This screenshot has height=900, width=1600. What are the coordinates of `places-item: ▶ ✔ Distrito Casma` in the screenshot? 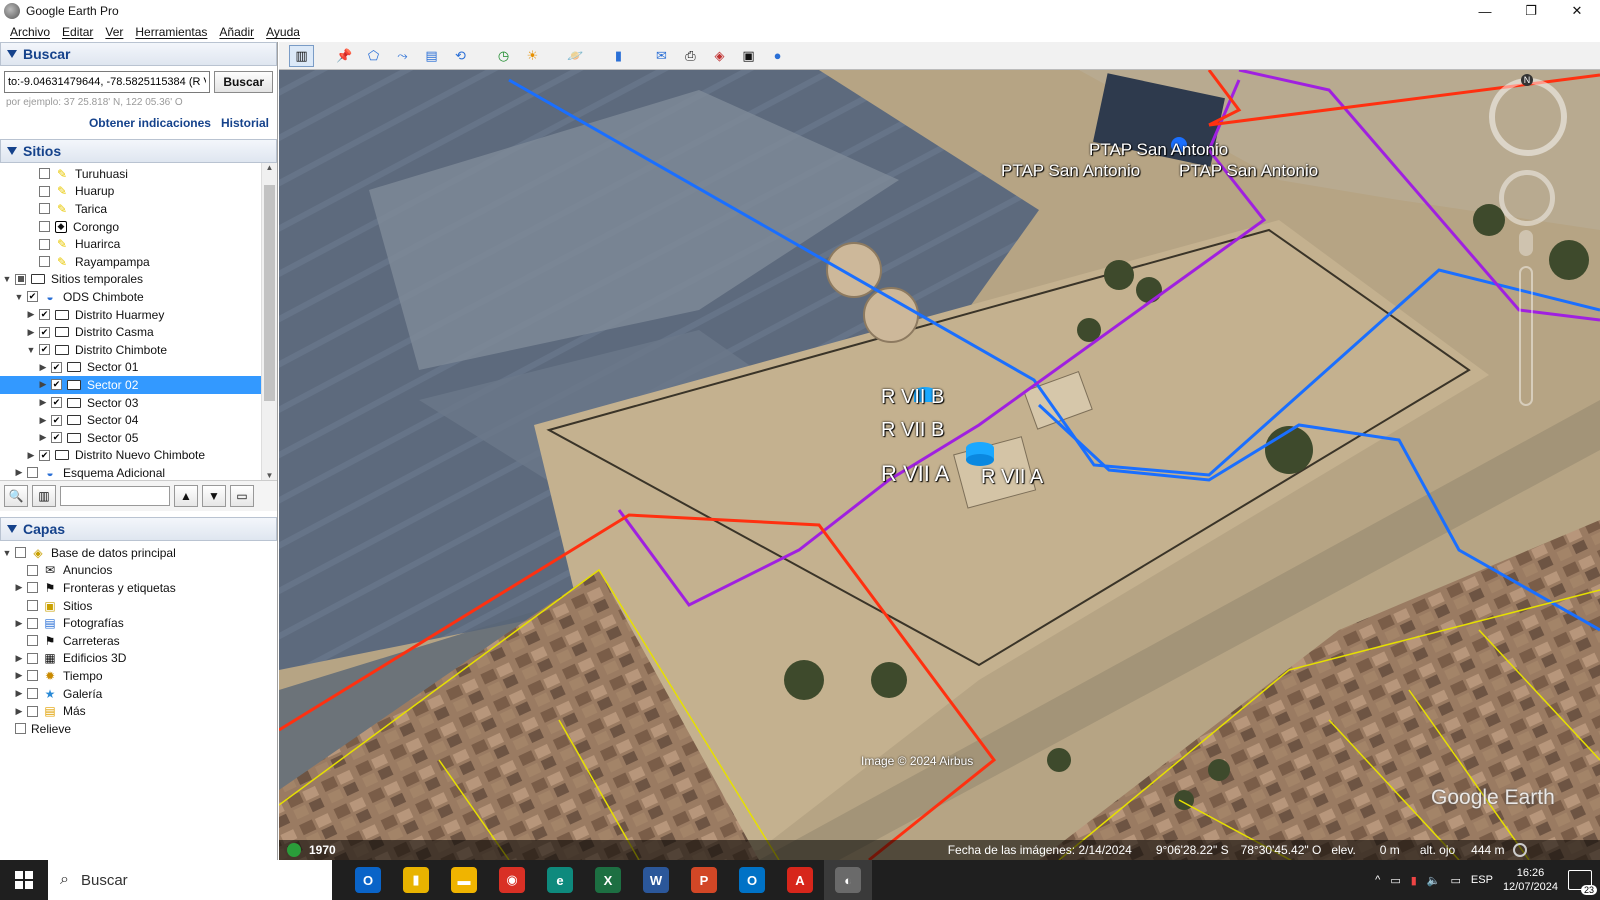 It's located at (138, 332).